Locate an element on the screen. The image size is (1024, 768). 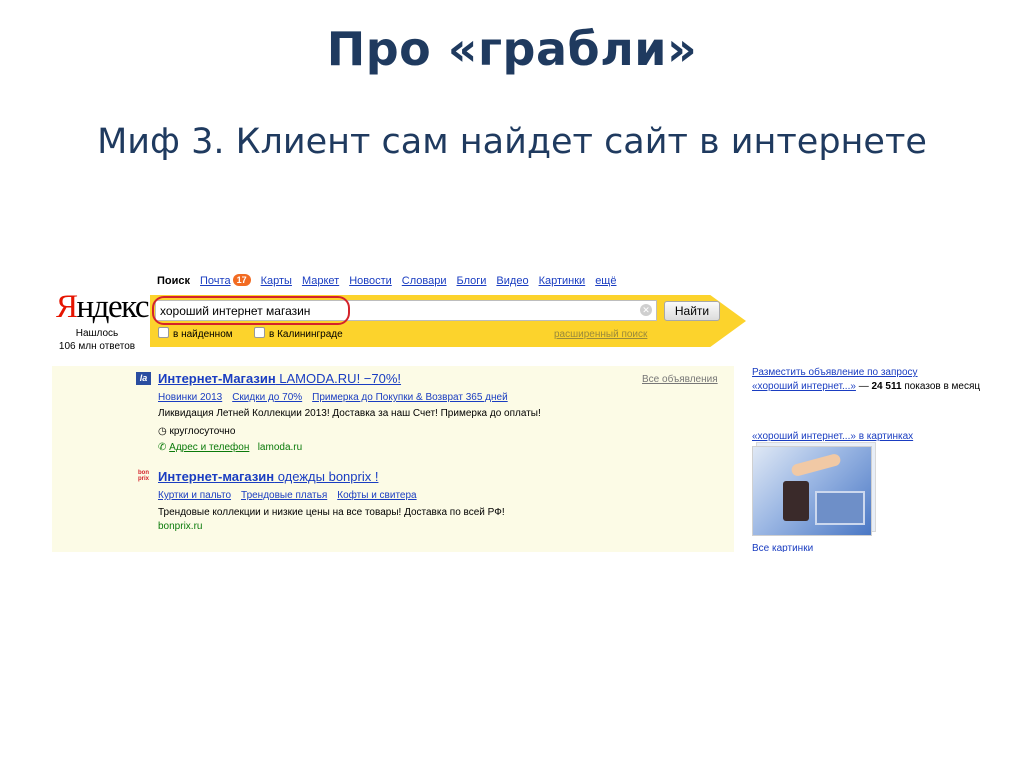
bonprix-icon: bon prix is located at coordinates (143, 476).